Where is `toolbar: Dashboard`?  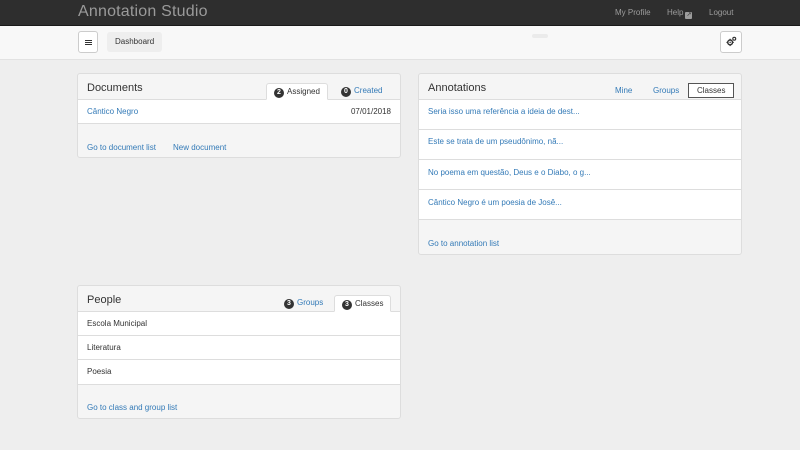
toolbar: Dashboard is located at coordinates (400, 43).